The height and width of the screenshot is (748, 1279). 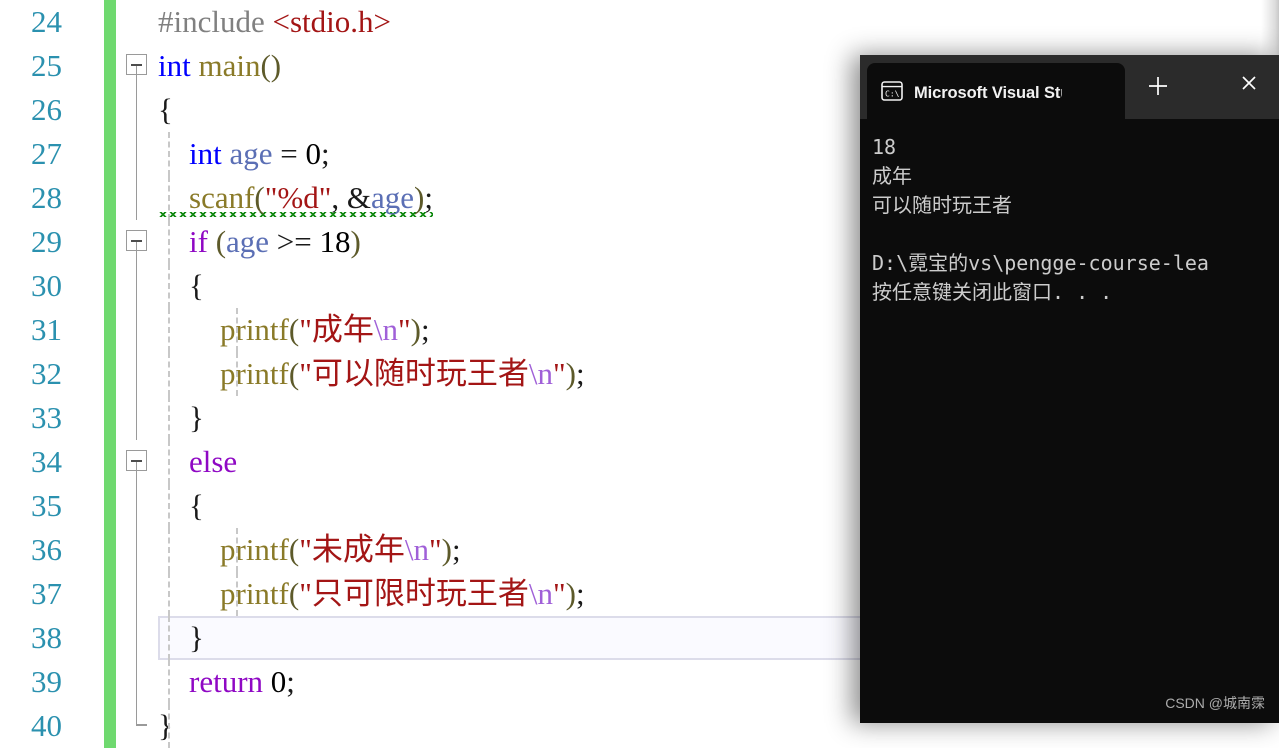 What do you see at coordinates (294, 241) in the screenshot?
I see `code-token: >=` at bounding box center [294, 241].